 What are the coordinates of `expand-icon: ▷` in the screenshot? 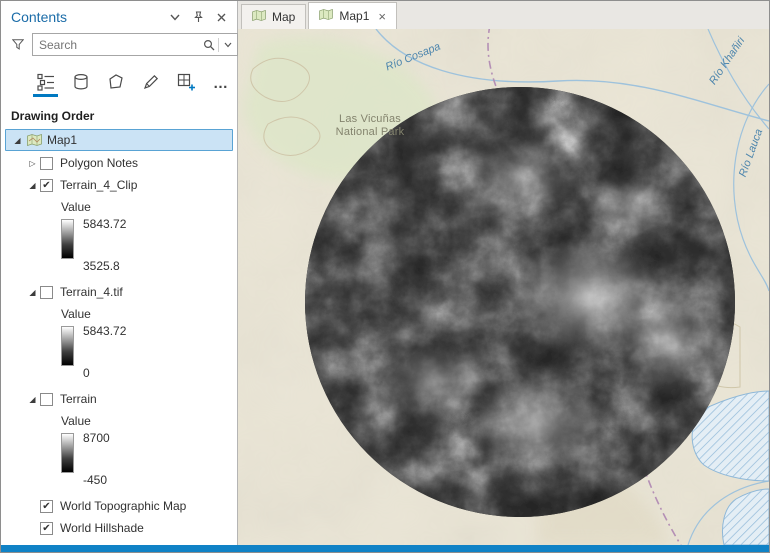 It's located at (32, 163).